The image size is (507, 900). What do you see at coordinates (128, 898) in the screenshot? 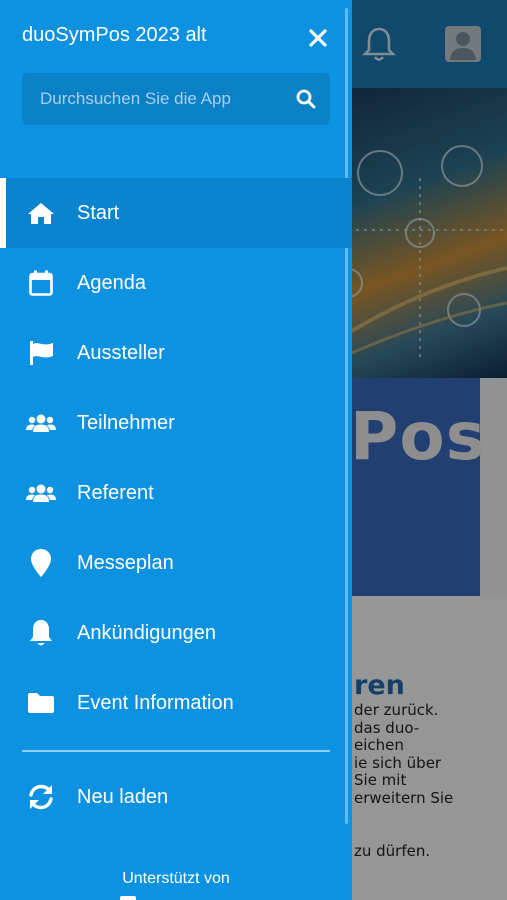
I see `powered-by-logo` at bounding box center [128, 898].